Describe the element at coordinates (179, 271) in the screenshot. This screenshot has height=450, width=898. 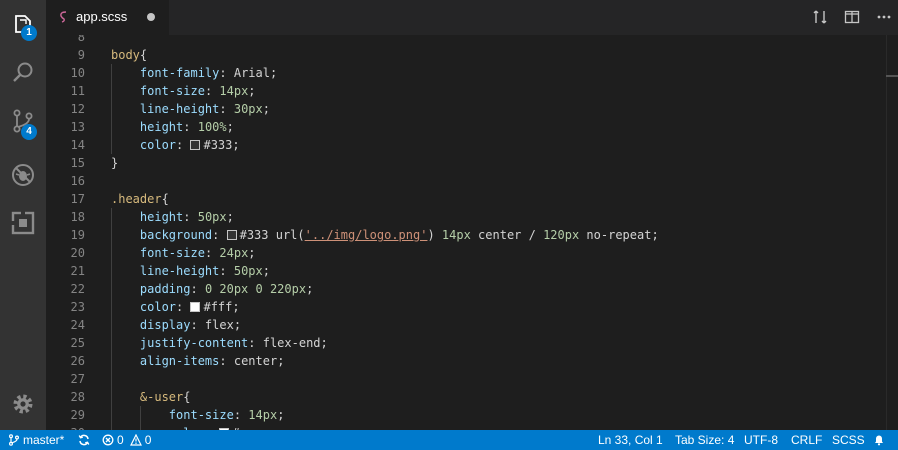
I see `code-token: line-height` at that location.